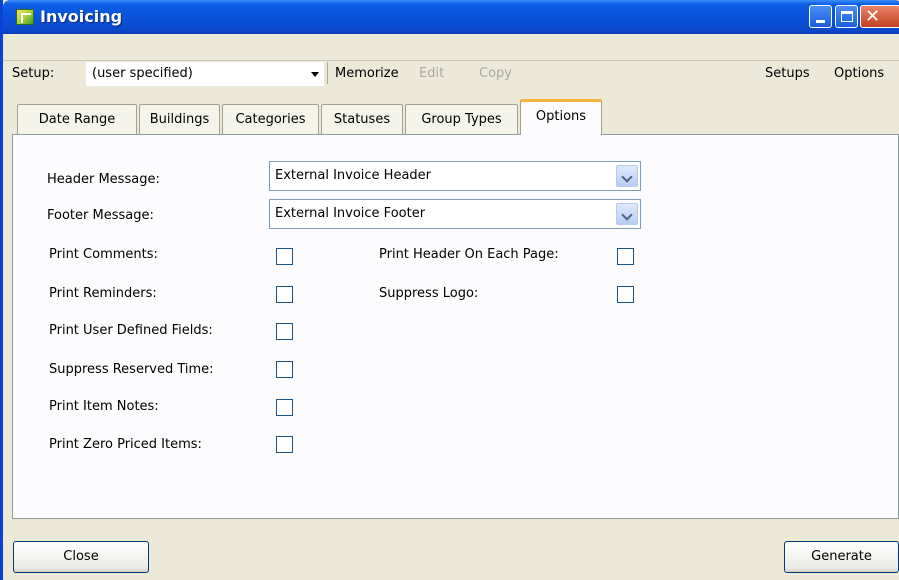 This screenshot has height=580, width=899. I want to click on close-button: Close, so click(81, 557).